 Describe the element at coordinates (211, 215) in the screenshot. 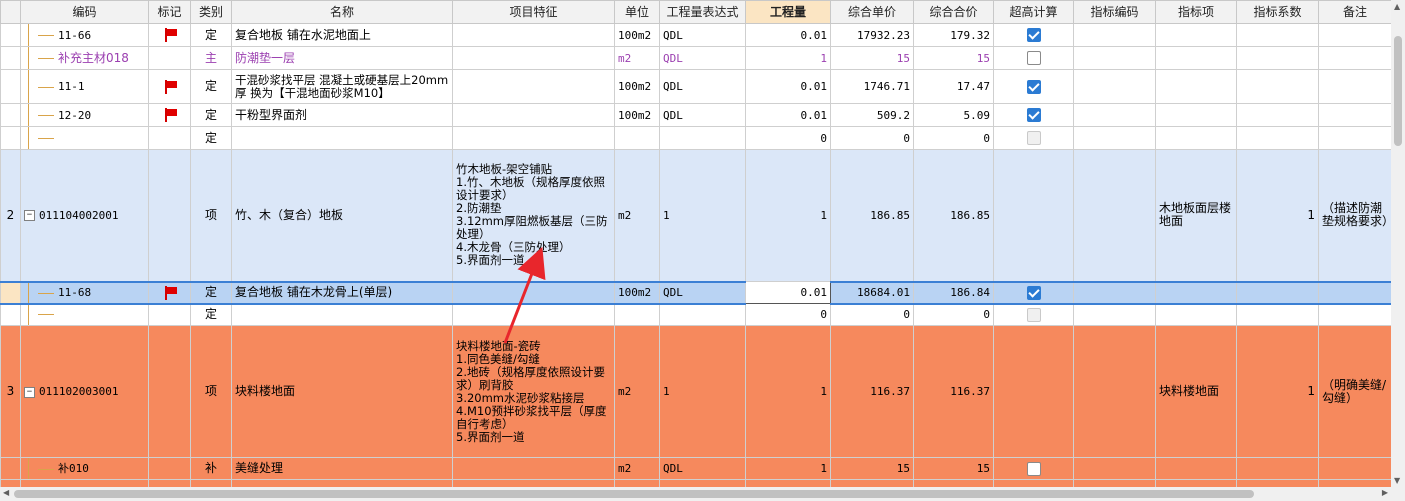

I see `type-cell: 项` at that location.